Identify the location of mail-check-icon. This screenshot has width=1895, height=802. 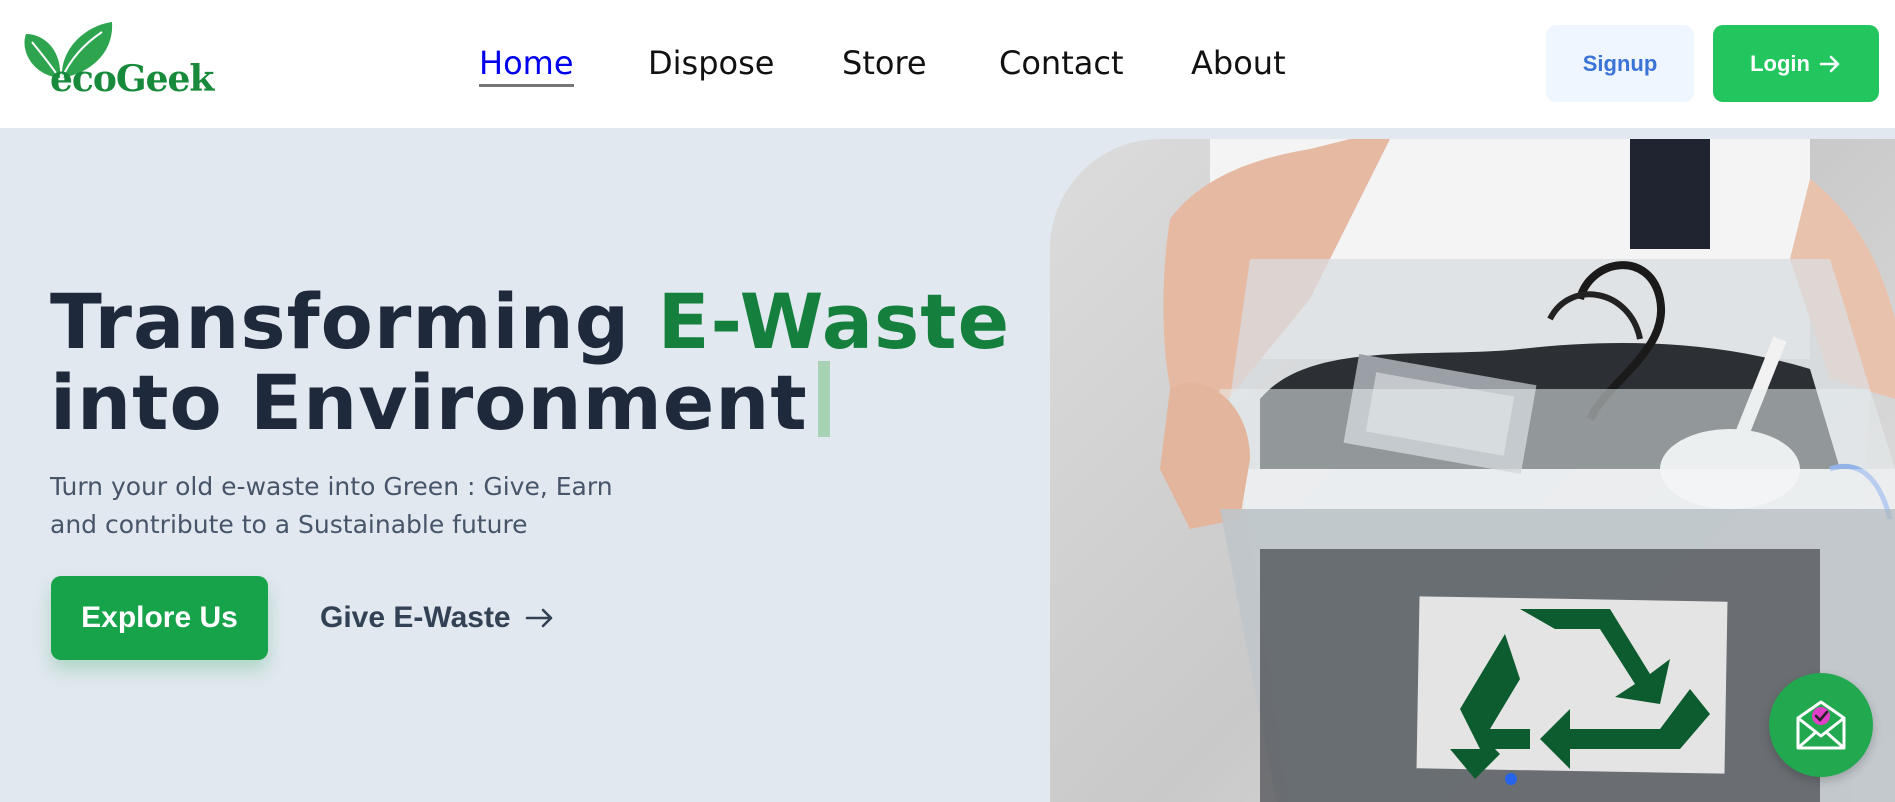
(1821, 725).